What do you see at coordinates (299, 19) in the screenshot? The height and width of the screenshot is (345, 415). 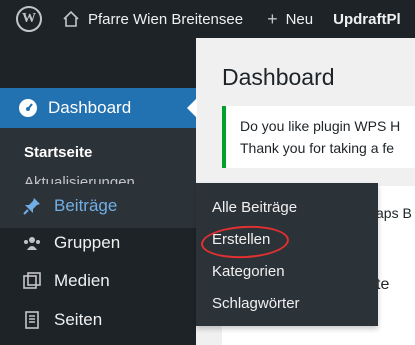 I see `new-label: Neu` at bounding box center [299, 19].